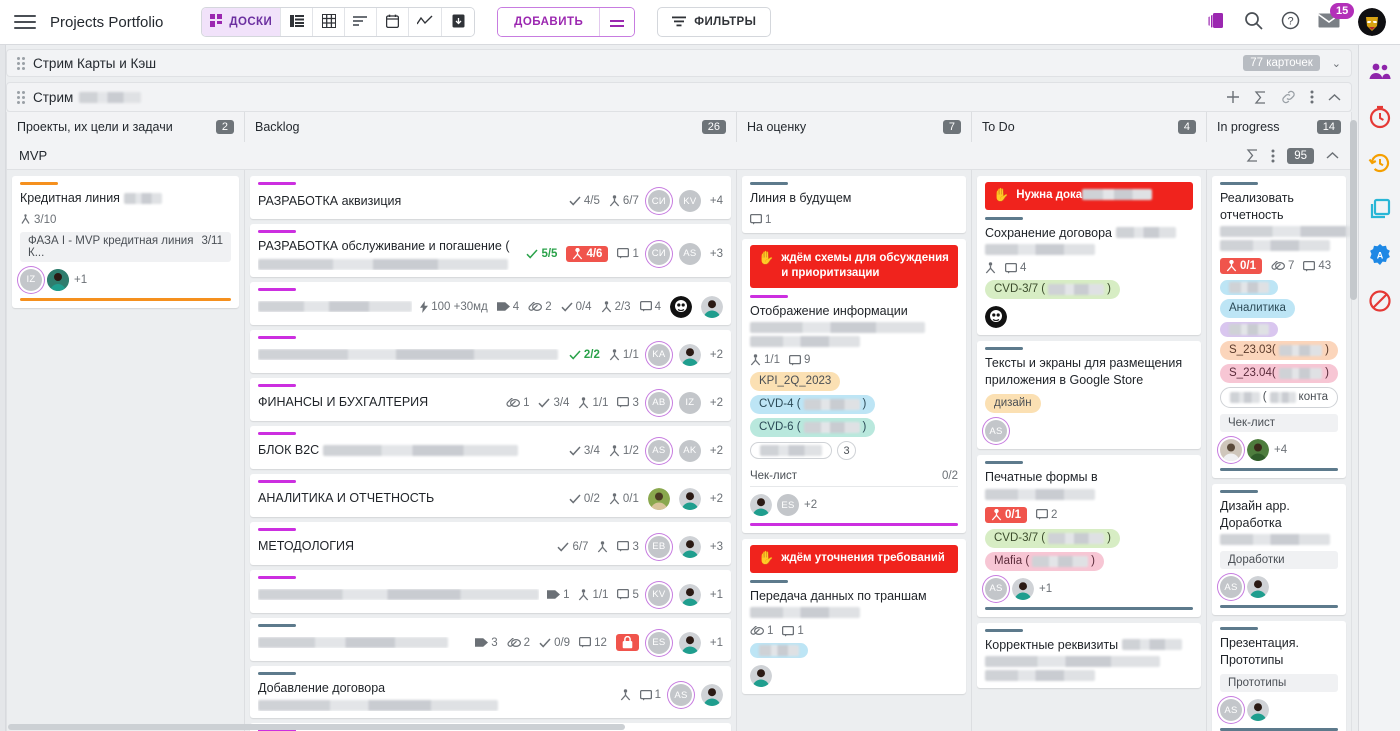  I want to click on tag: CVD-4 (), so click(813, 405).